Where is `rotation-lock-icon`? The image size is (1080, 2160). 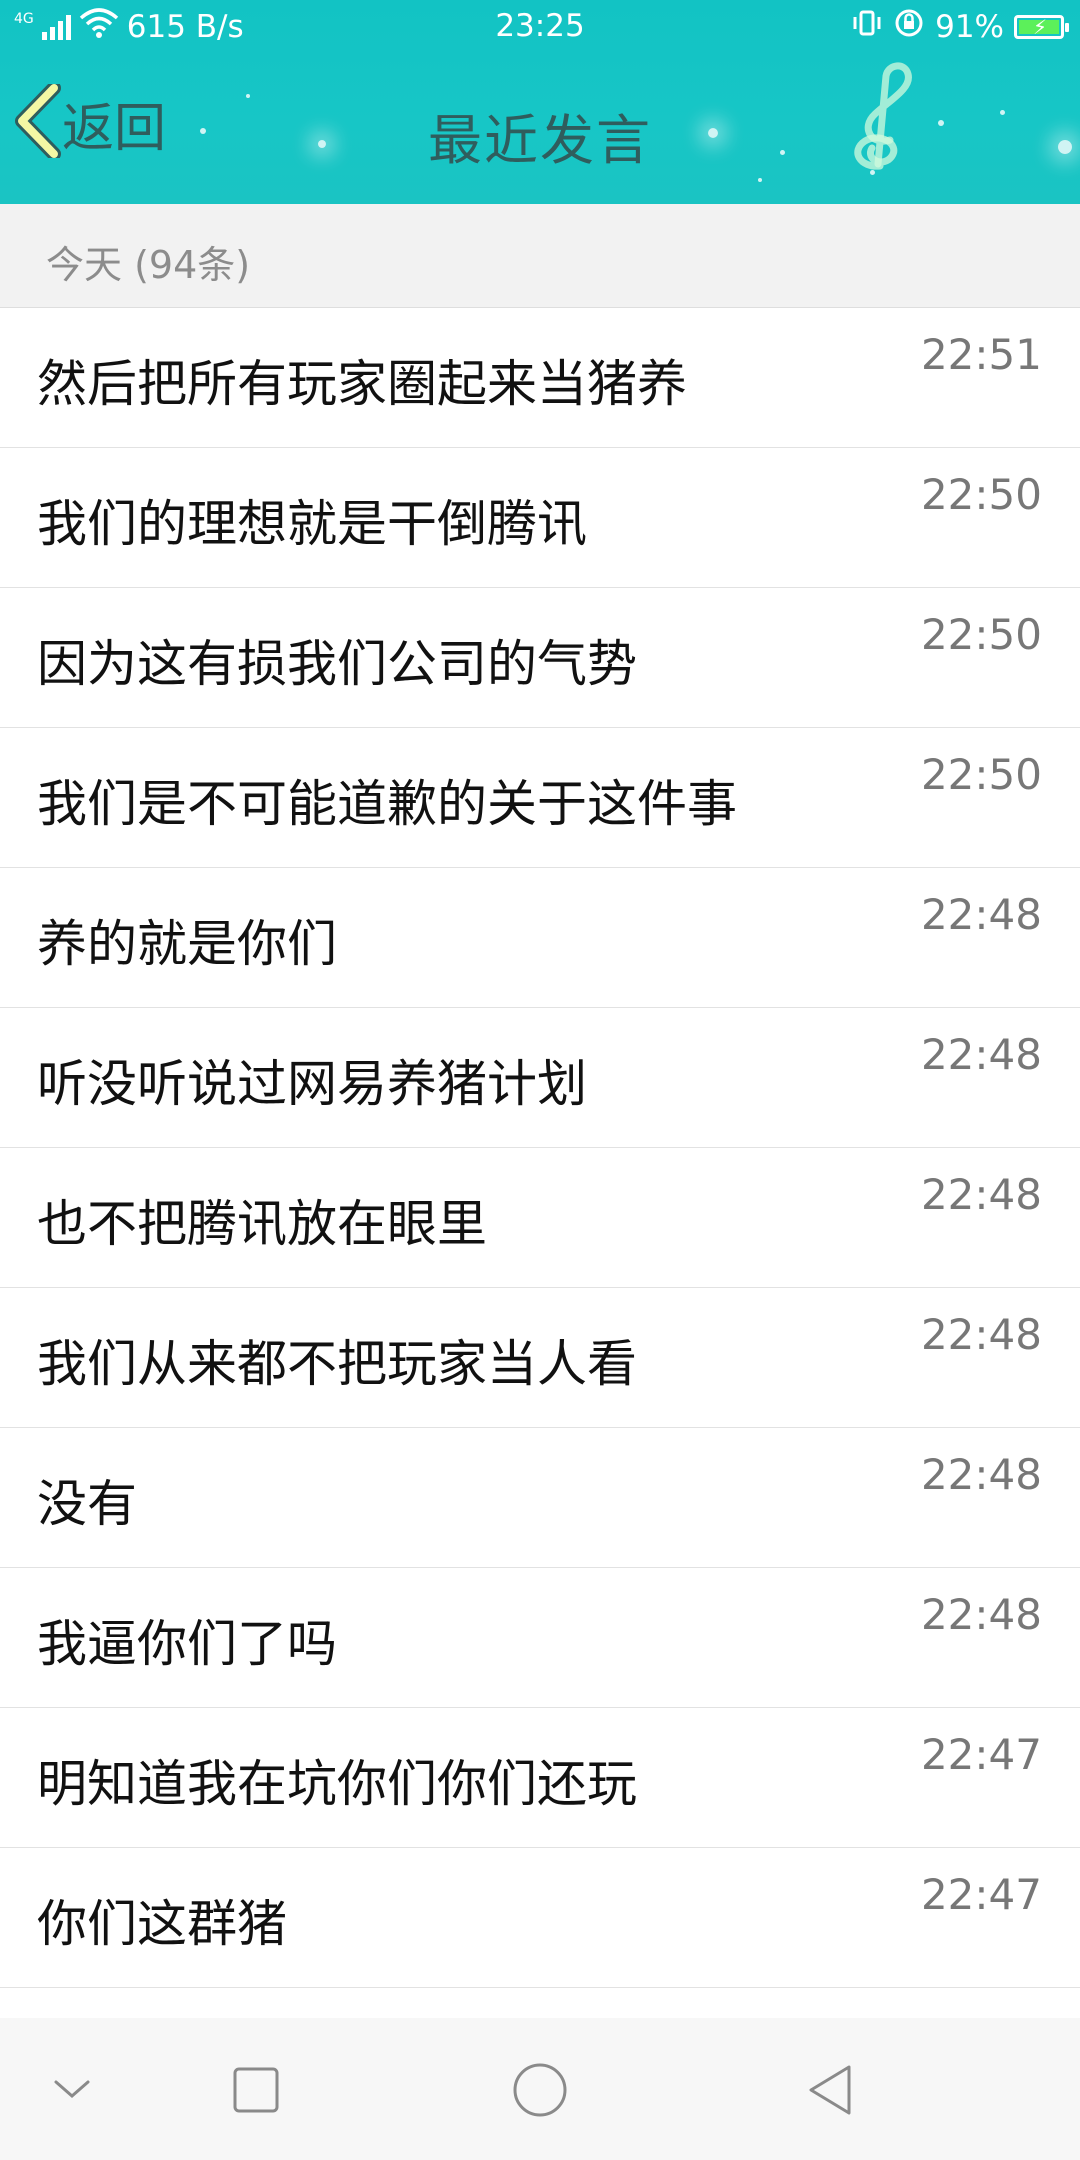
rotation-lock-icon is located at coordinates (909, 27).